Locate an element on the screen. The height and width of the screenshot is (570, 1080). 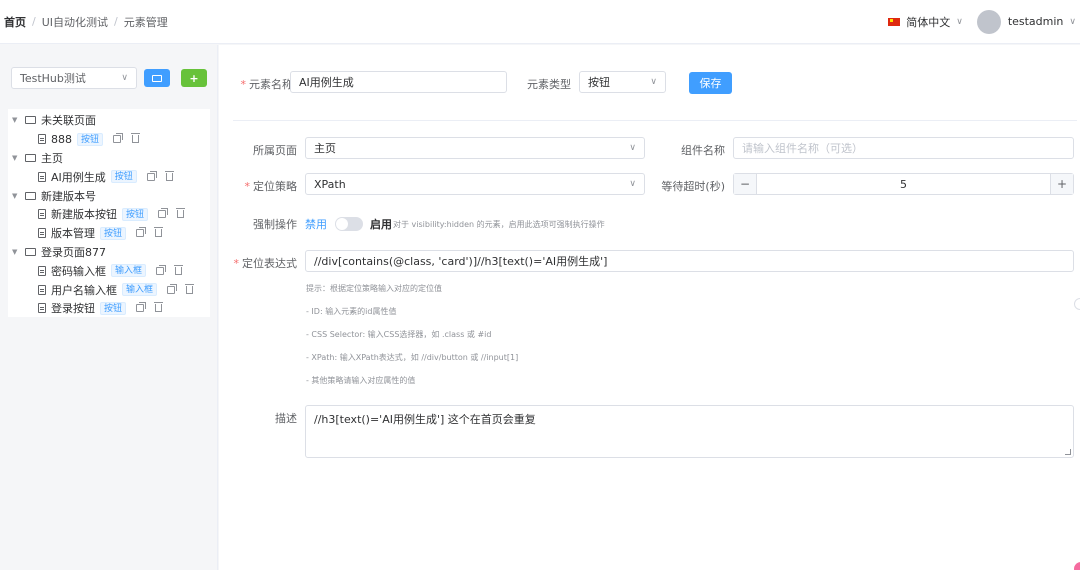
increment-button: + is located at coordinates (1061, 184).